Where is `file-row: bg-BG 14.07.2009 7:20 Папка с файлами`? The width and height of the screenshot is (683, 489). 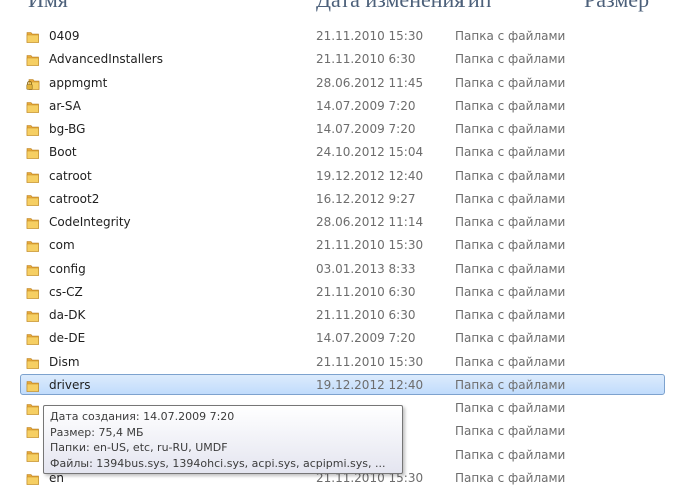 file-row: bg-BG 14.07.2009 7:20 Папка с файлами is located at coordinates (341, 129).